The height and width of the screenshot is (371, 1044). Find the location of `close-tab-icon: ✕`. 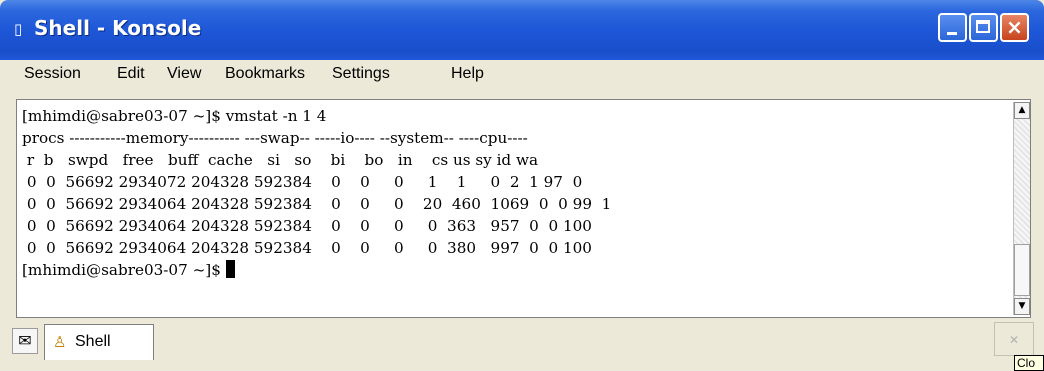

close-tab-icon: ✕ is located at coordinates (1014, 340).